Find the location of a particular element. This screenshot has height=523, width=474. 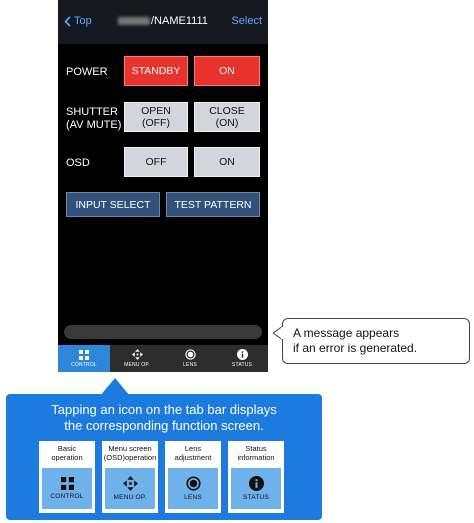

card-menu-op-label: MENU OP. is located at coordinates (130, 497).